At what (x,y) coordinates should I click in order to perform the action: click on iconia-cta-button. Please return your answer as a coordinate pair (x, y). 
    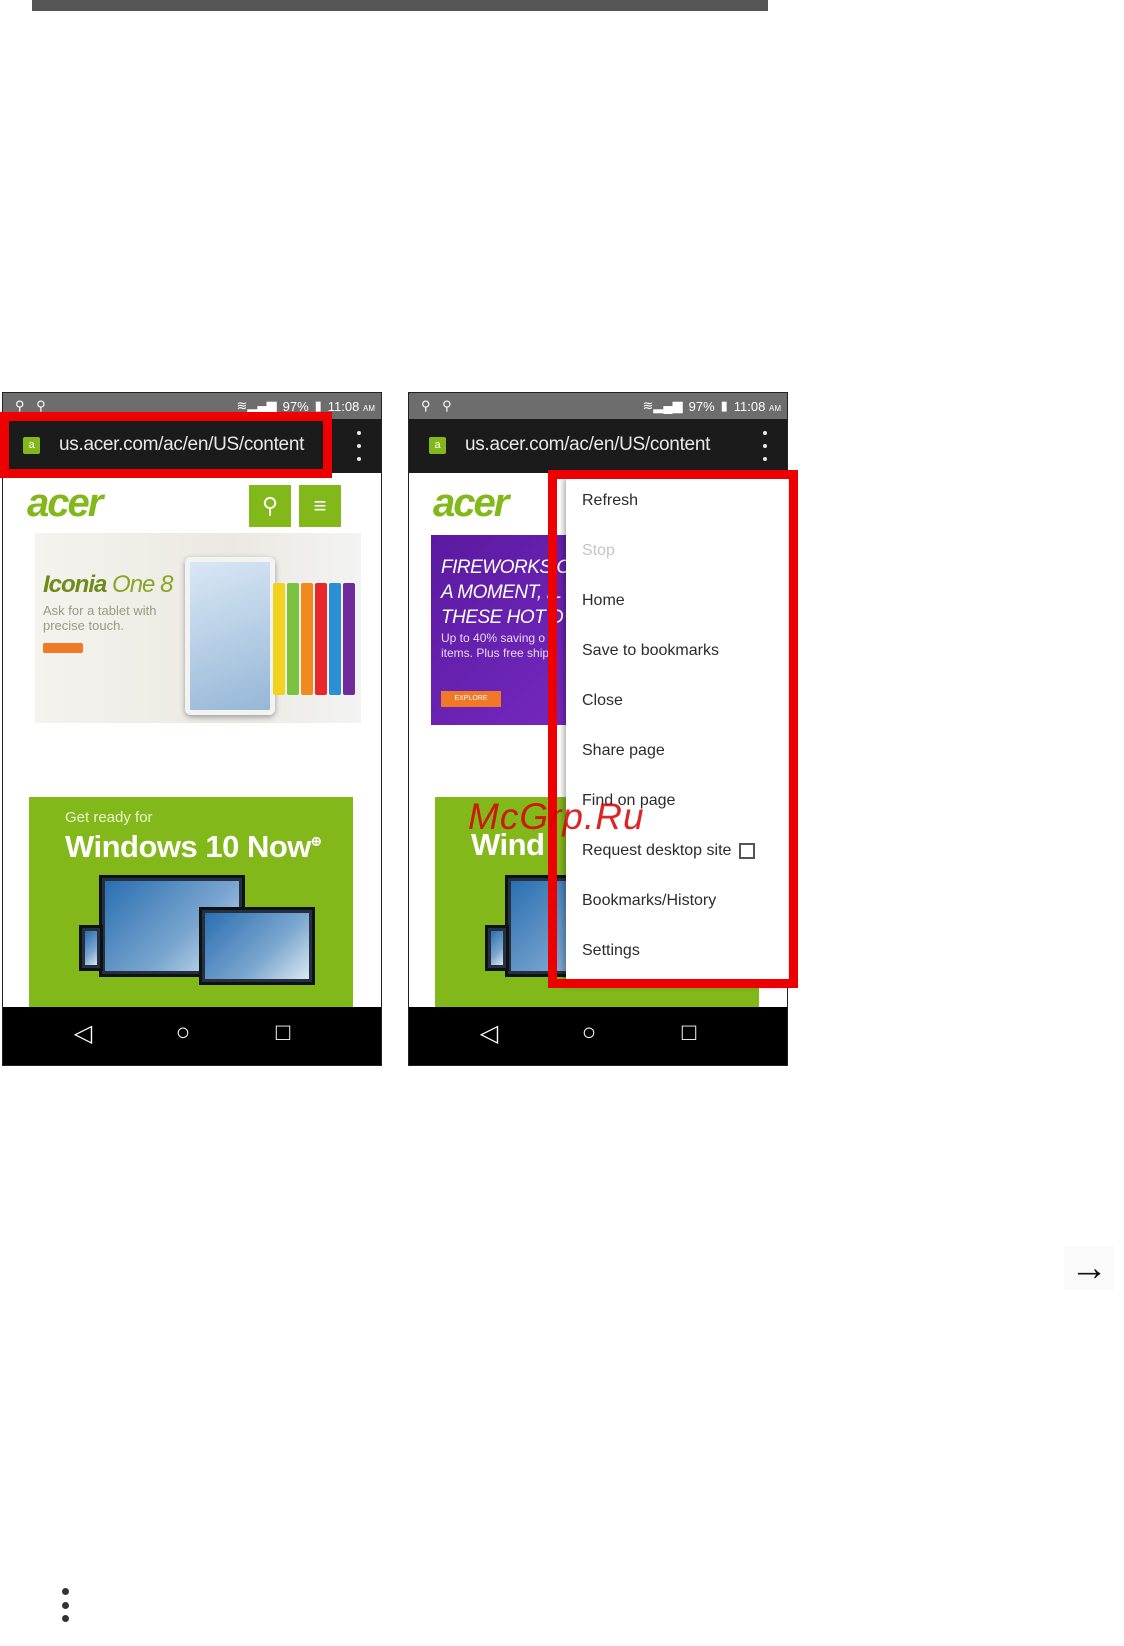
    Looking at the image, I should click on (63, 648).